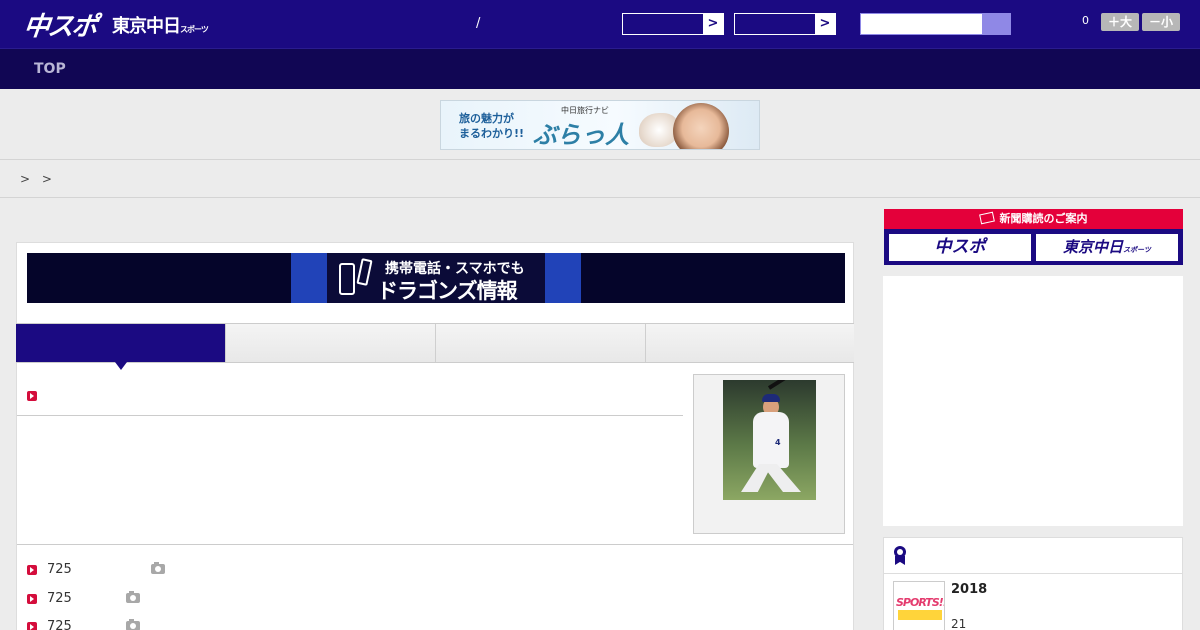 This screenshot has width=1200, height=630. I want to click on subscription-title-text: 新聞購読のご案内, so click(1043, 218).